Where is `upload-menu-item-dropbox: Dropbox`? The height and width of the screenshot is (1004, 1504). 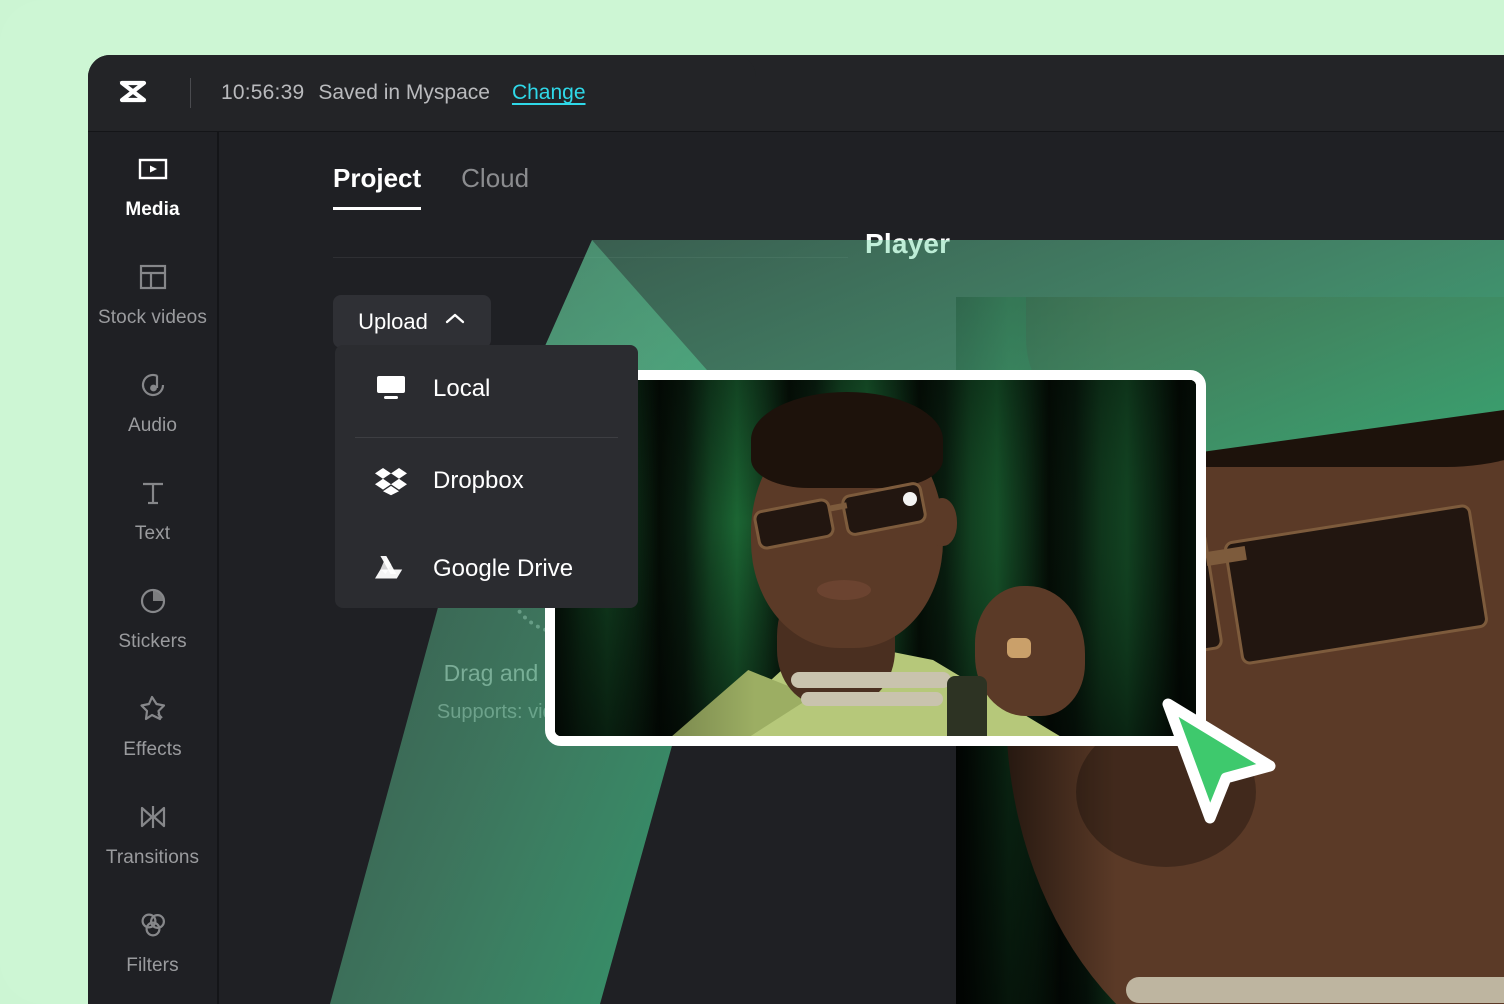 upload-menu-item-dropbox: Dropbox is located at coordinates (486, 481).